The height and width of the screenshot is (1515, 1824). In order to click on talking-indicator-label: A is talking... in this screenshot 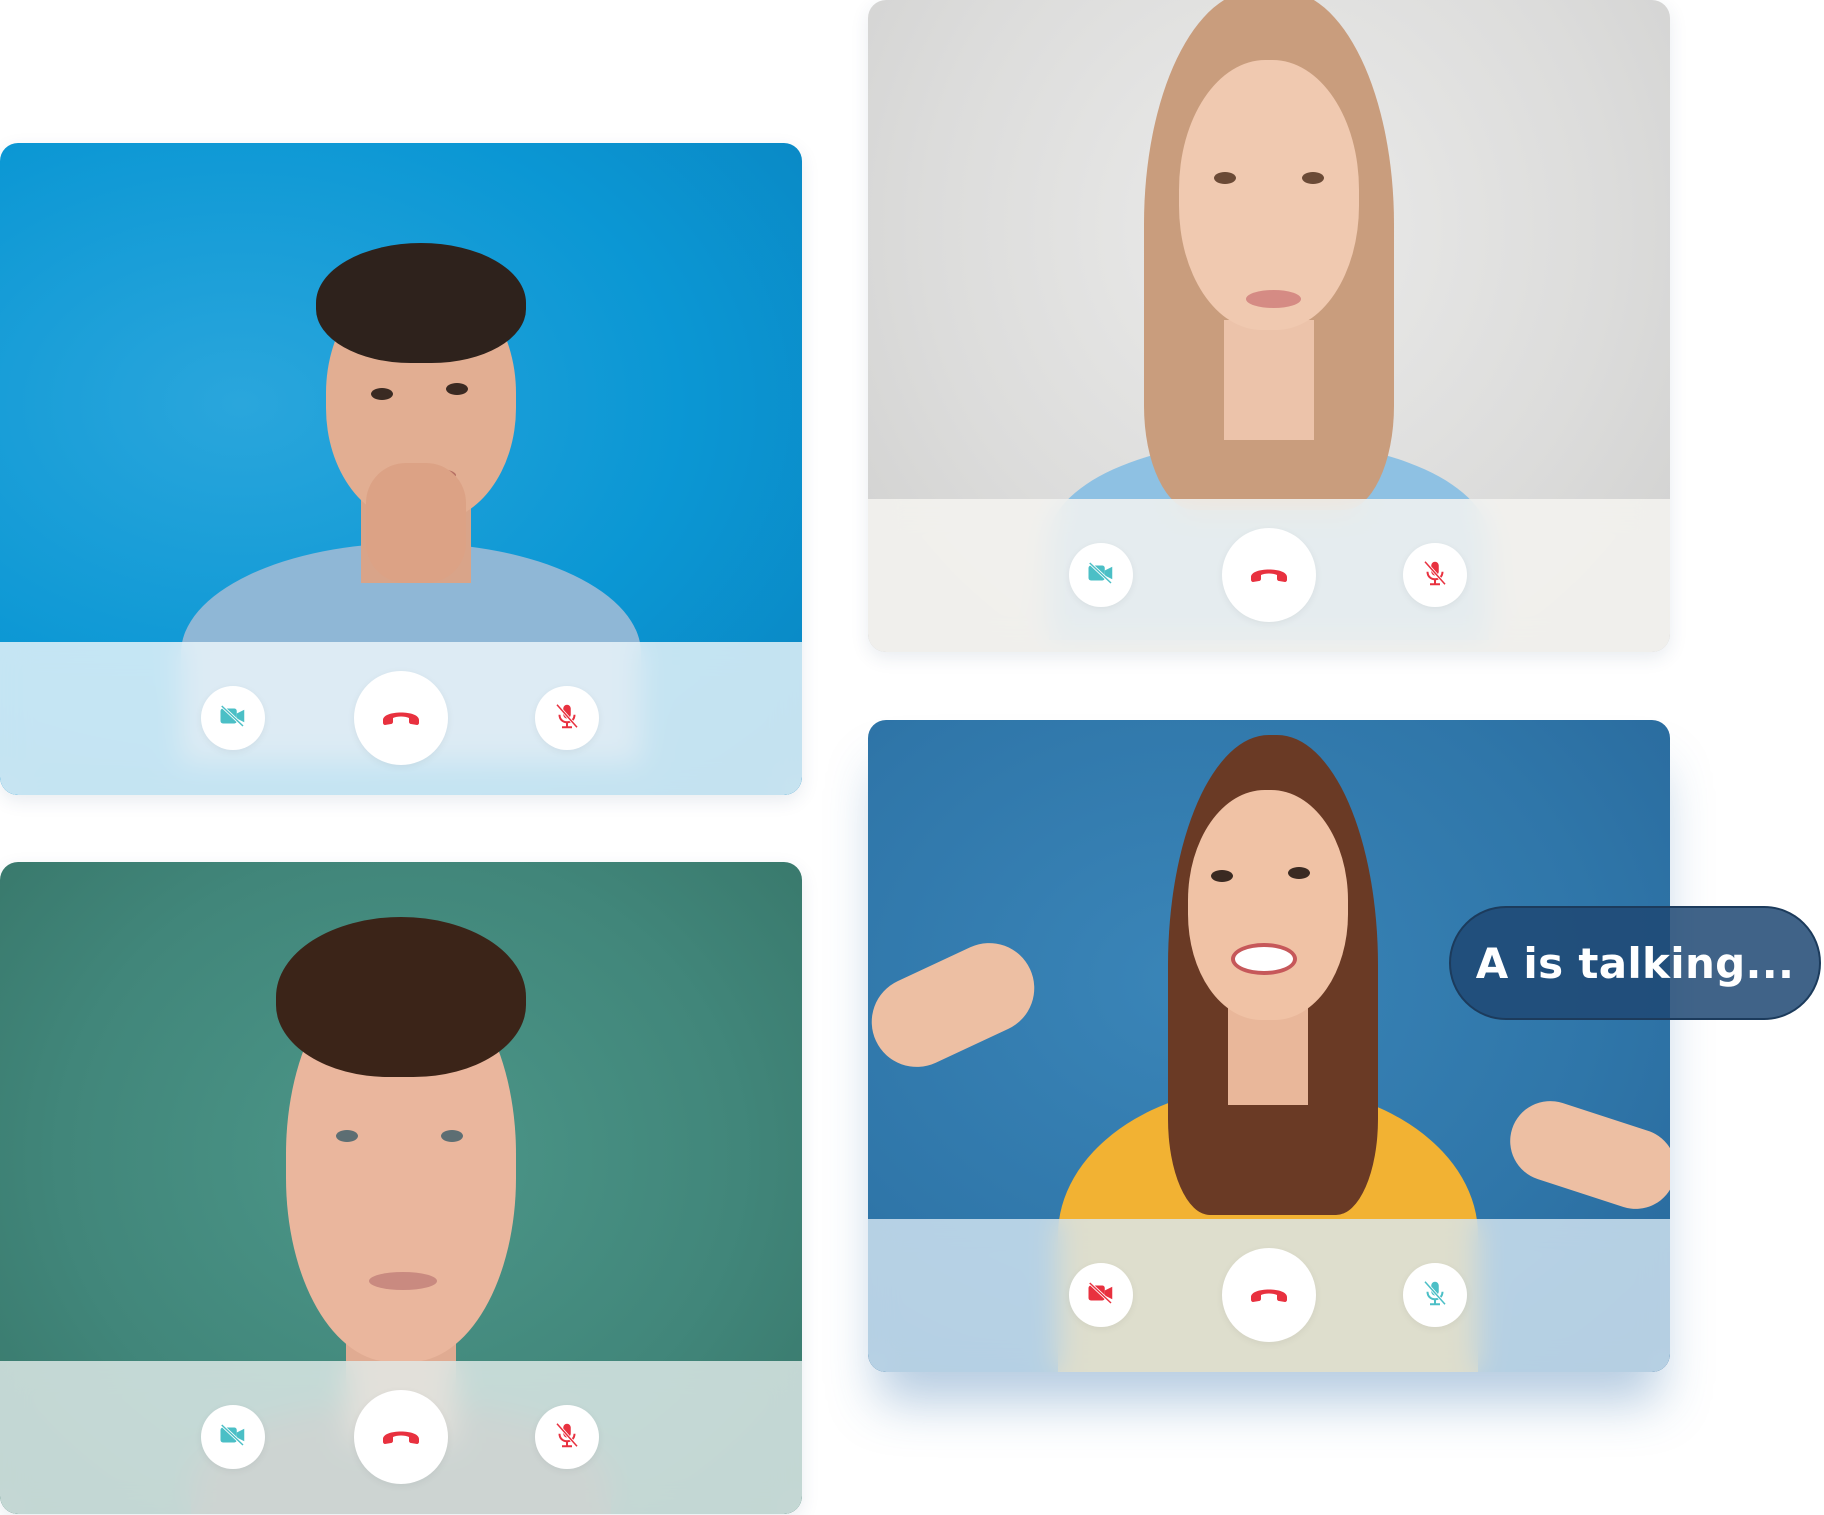, I will do `click(1635, 963)`.